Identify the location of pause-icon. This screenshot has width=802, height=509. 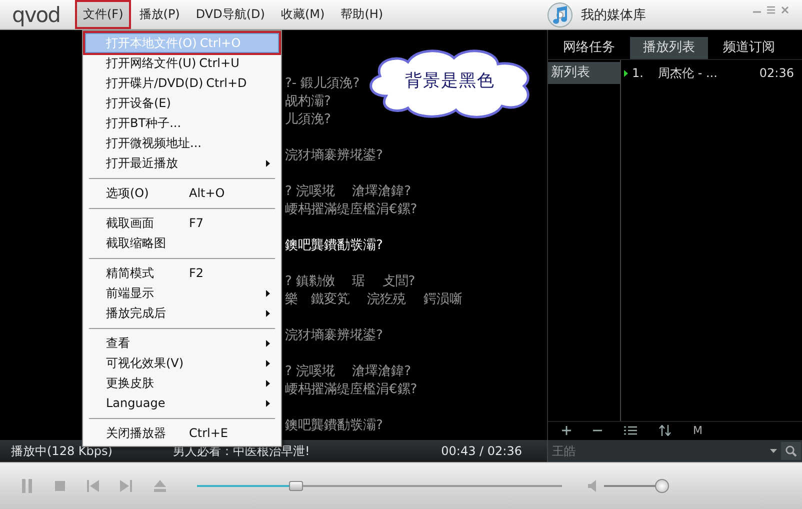
(27, 486).